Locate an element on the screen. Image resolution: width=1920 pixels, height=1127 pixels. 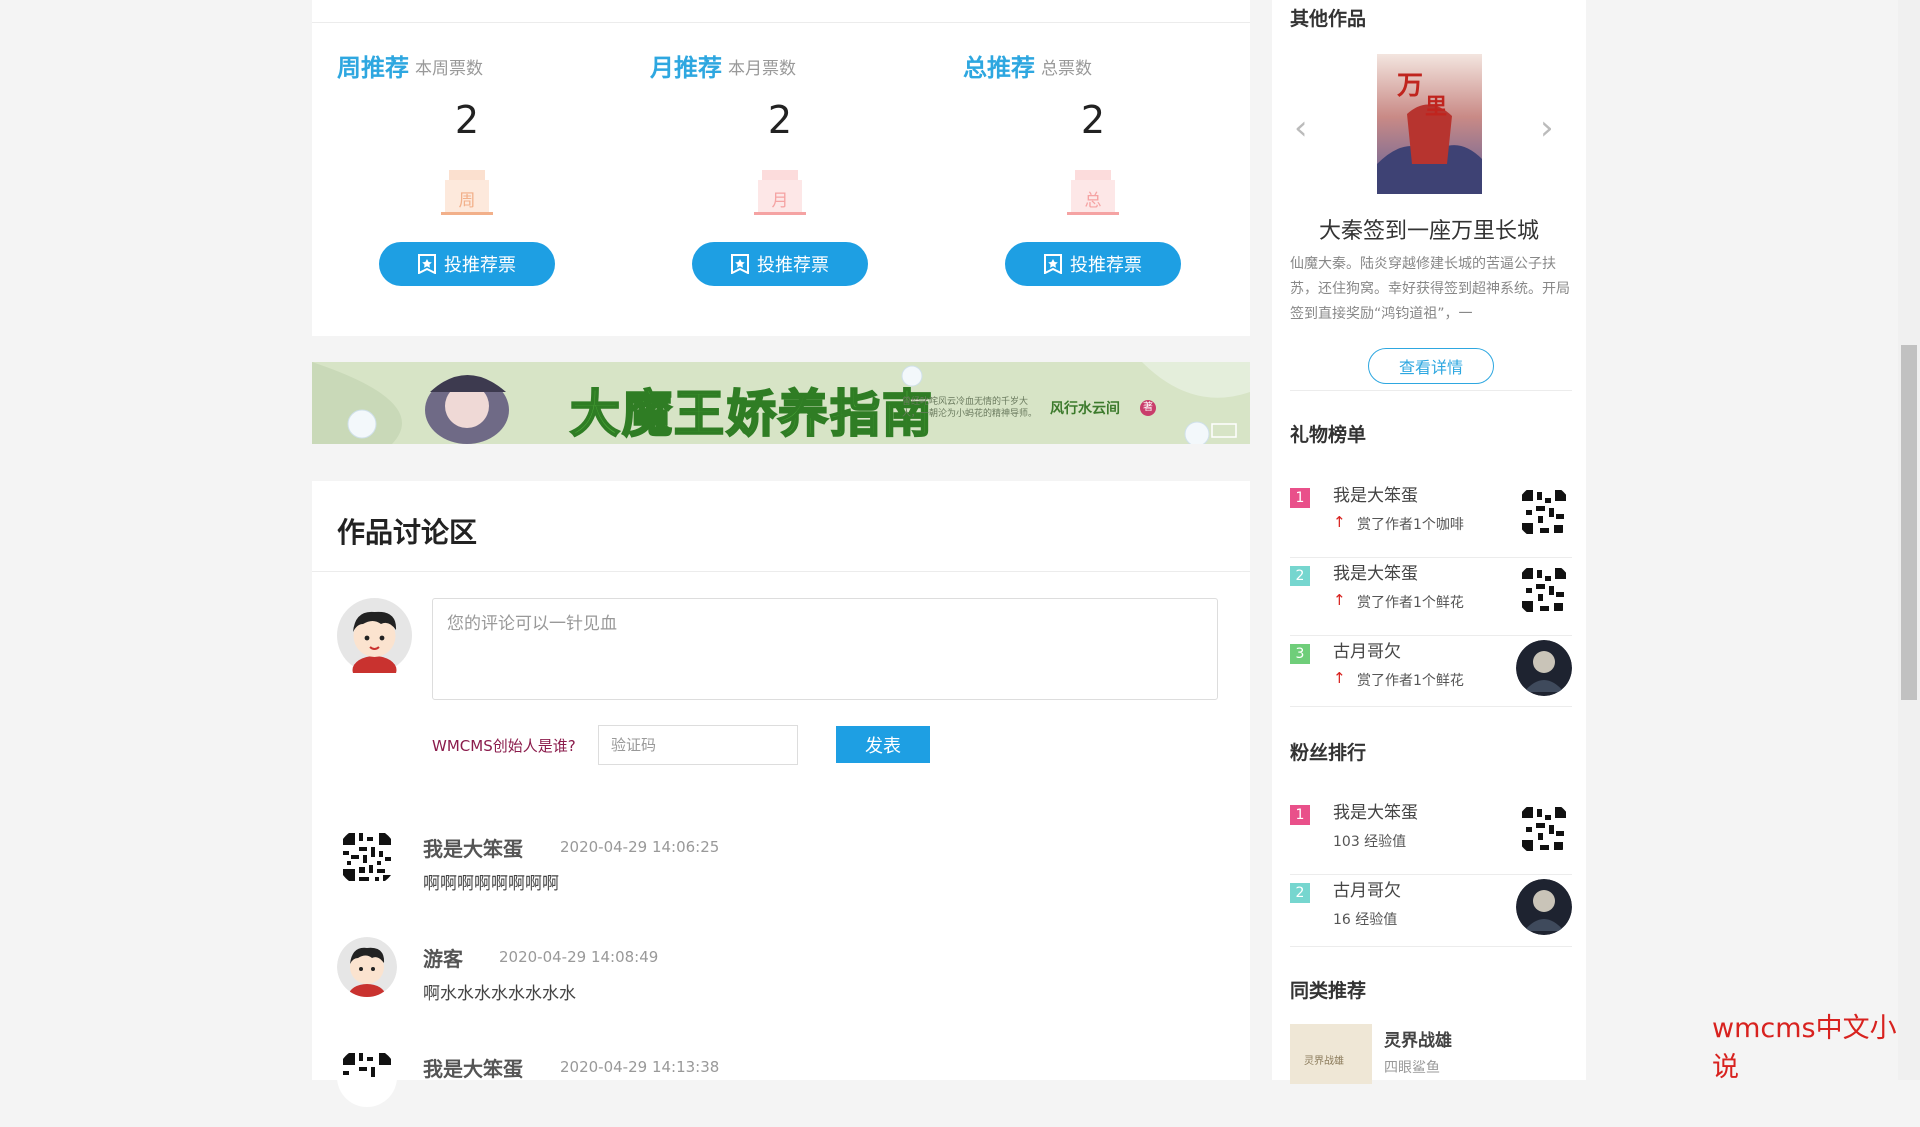
rank-number: 3 is located at coordinates (1300, 654).